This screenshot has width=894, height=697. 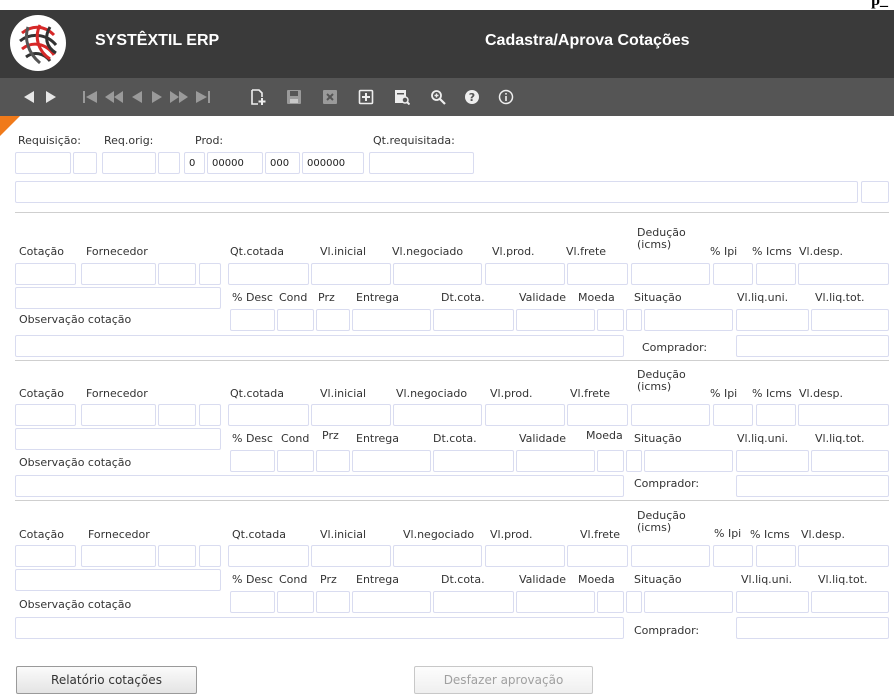 I want to click on prod-nivel-input: 0, so click(x=194, y=163).